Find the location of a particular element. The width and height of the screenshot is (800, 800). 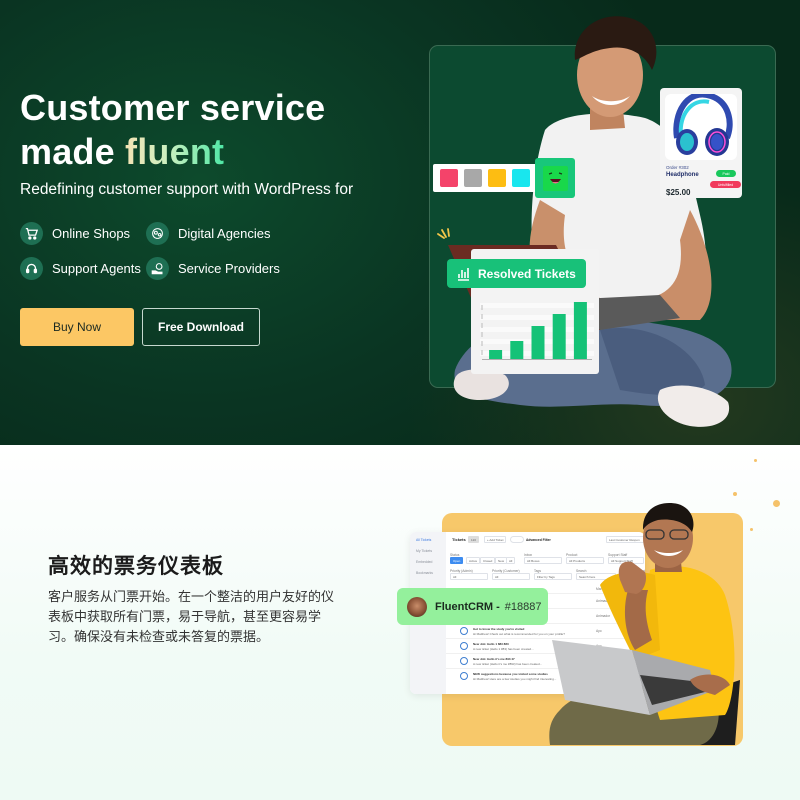

feature-support-agents: Support Agents is located at coordinates (80, 268).